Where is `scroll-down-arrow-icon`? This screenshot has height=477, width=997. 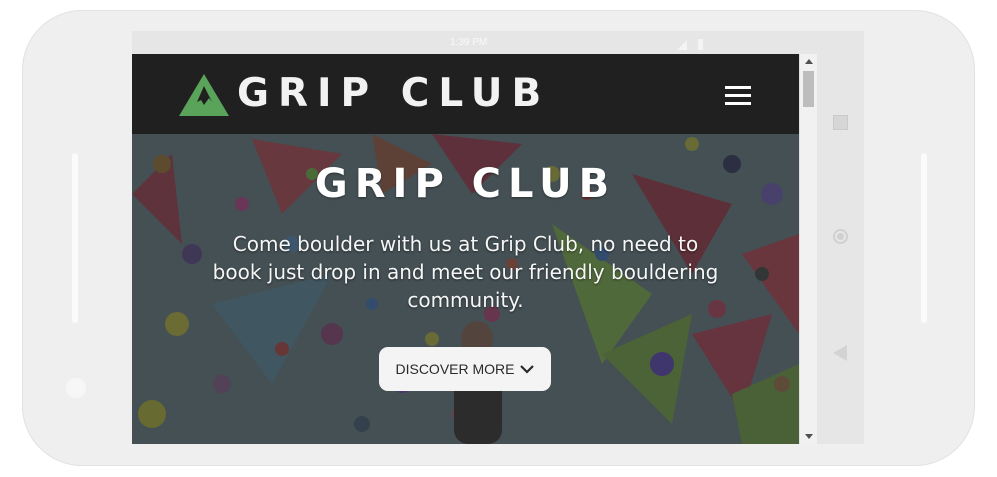
scroll-down-arrow-icon is located at coordinates (809, 436).